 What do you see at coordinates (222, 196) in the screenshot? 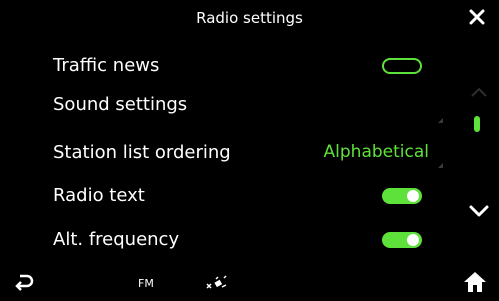
I see `radio-text-row: Radio text` at bounding box center [222, 196].